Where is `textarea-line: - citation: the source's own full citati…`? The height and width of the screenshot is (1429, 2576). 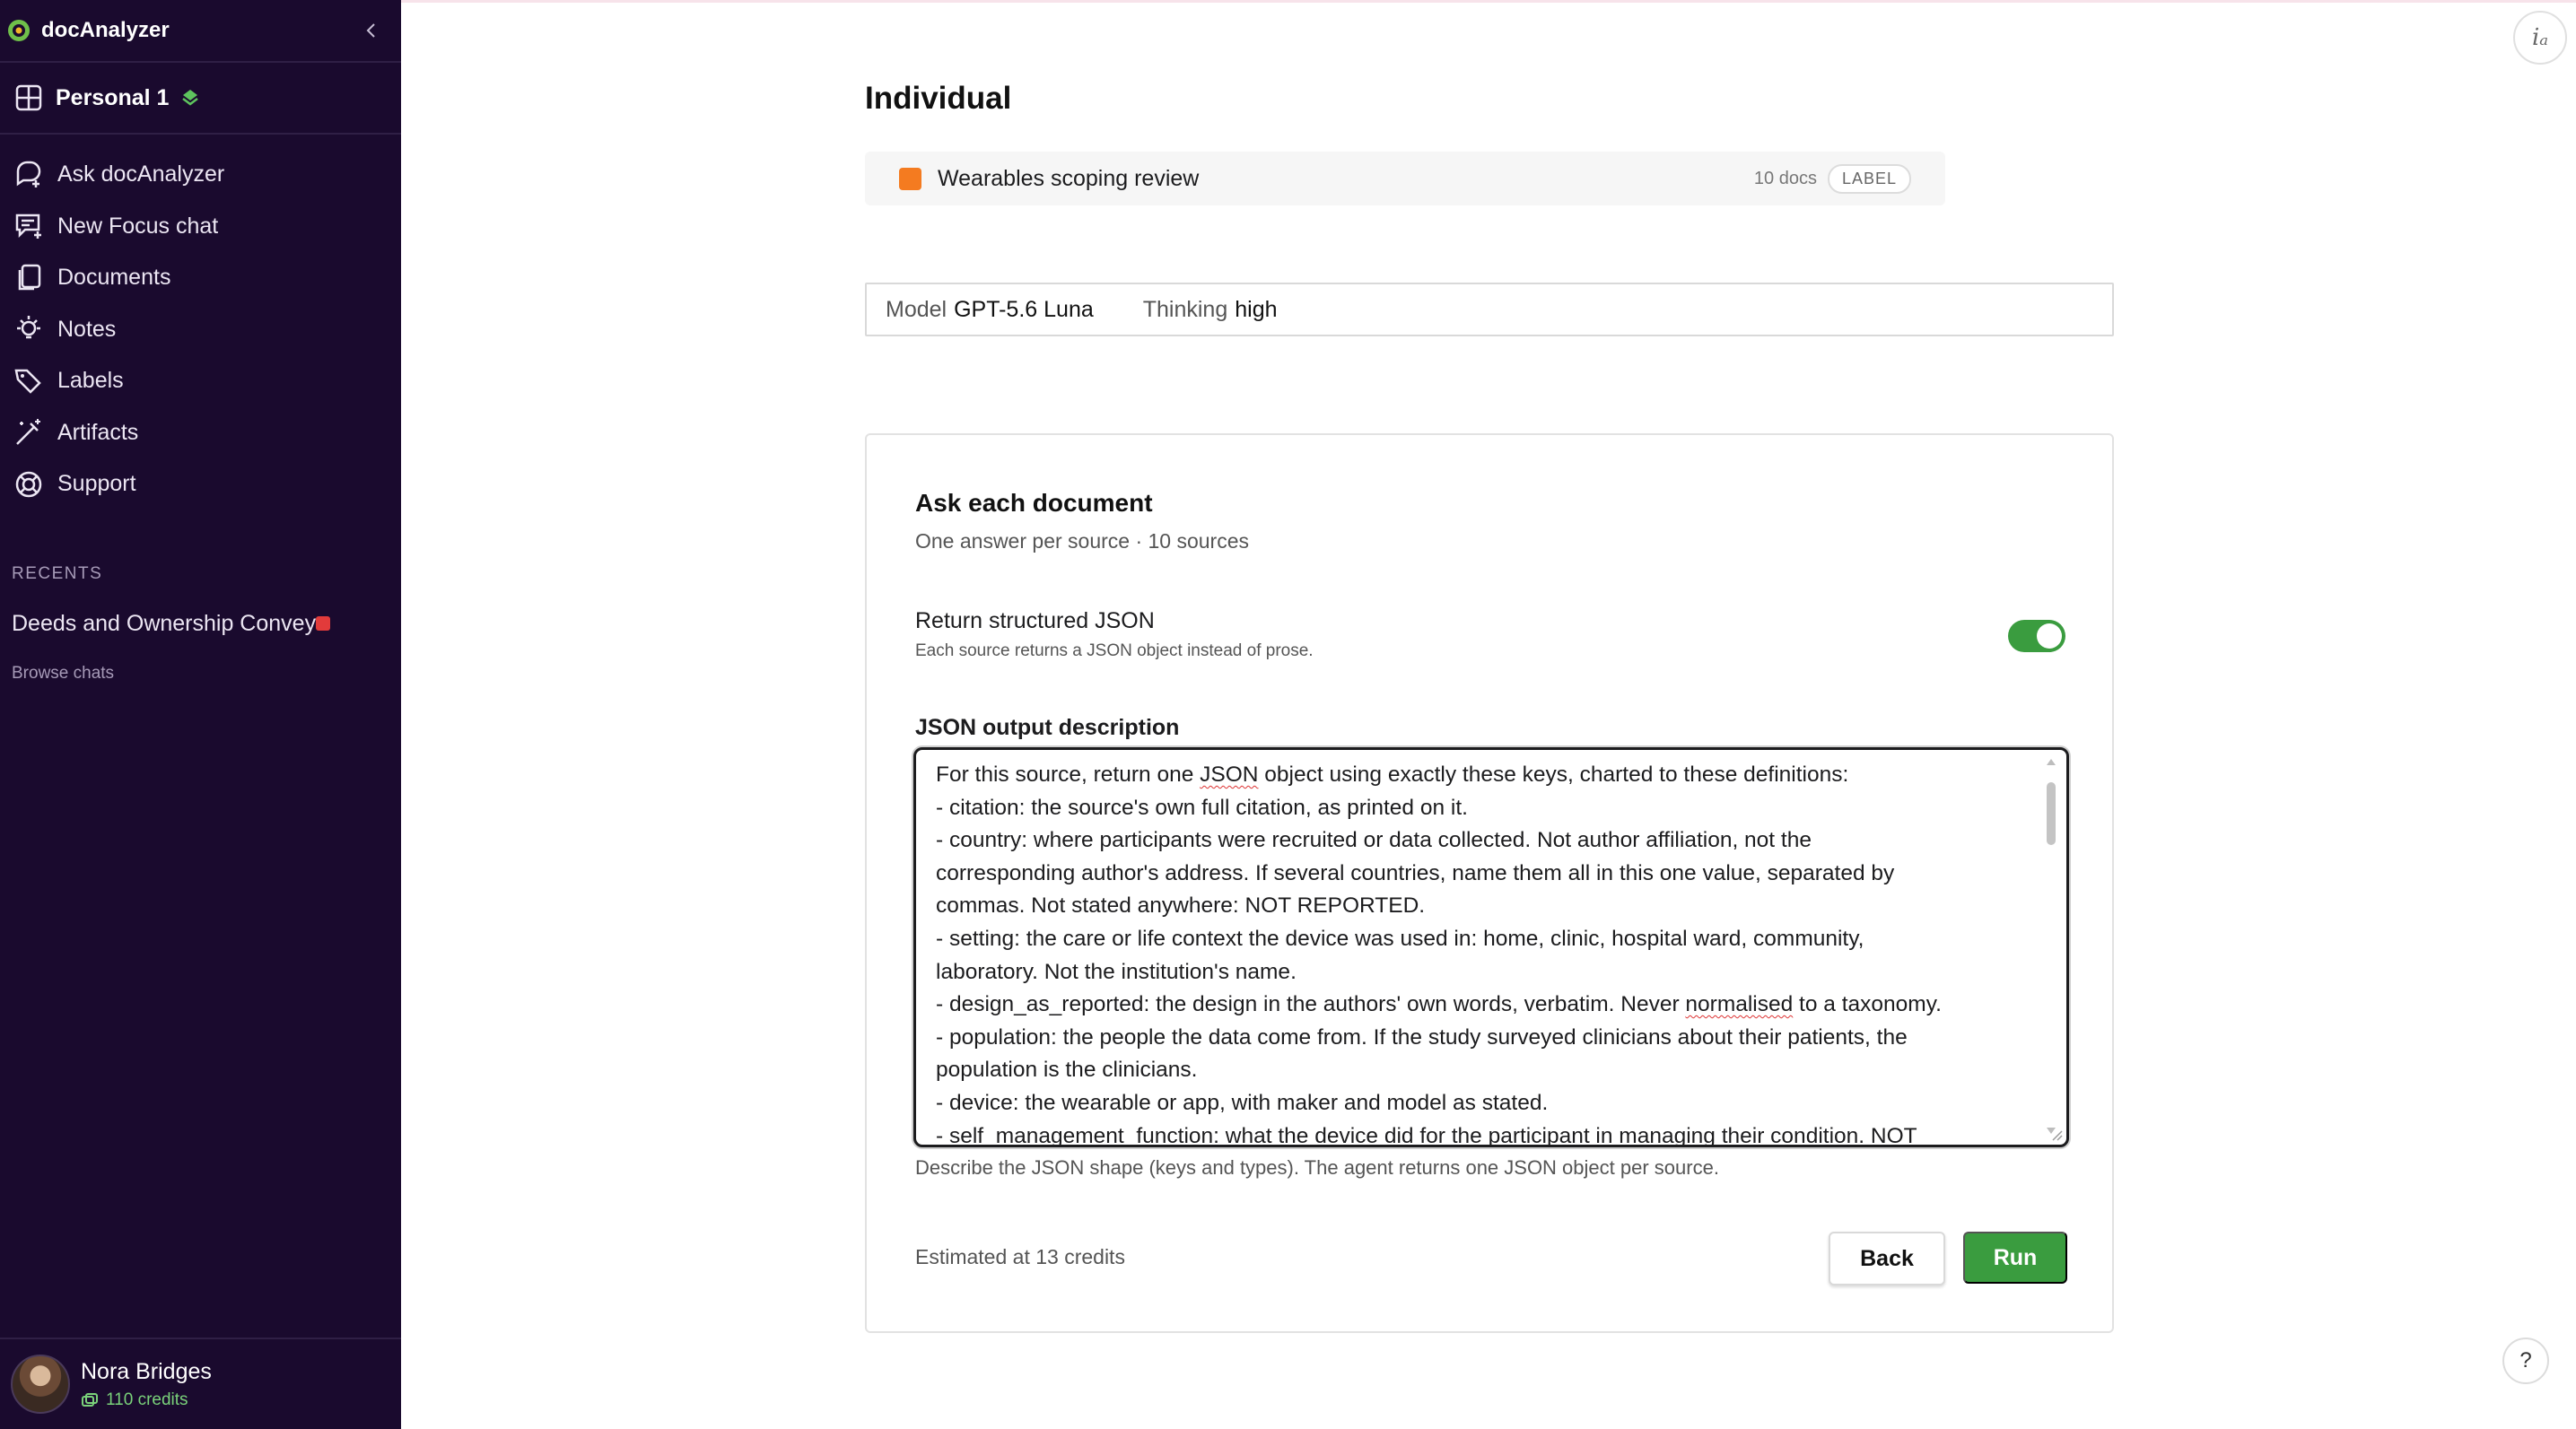
textarea-line: - citation: the source's own full citati… is located at coordinates (1202, 807).